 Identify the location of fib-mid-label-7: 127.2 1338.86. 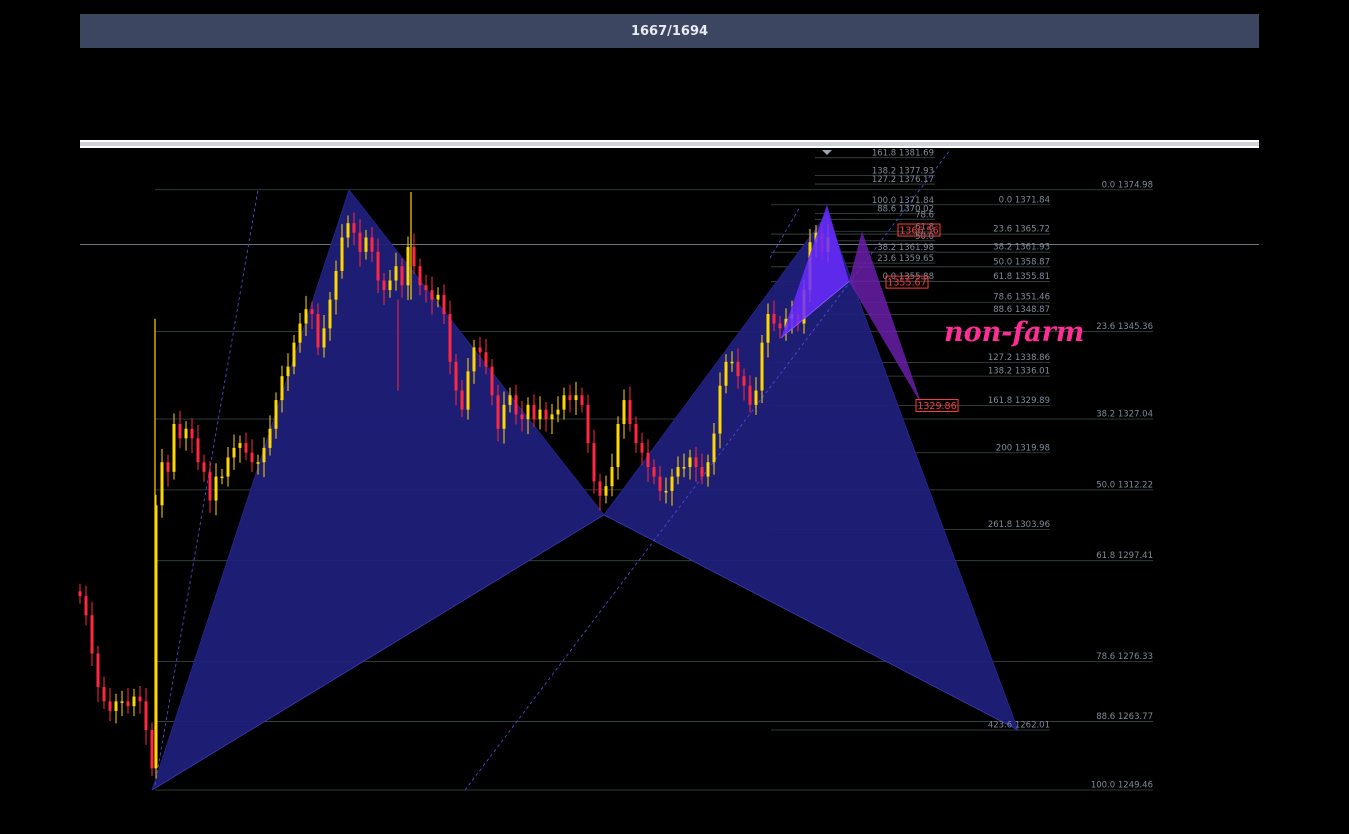
(1019, 358).